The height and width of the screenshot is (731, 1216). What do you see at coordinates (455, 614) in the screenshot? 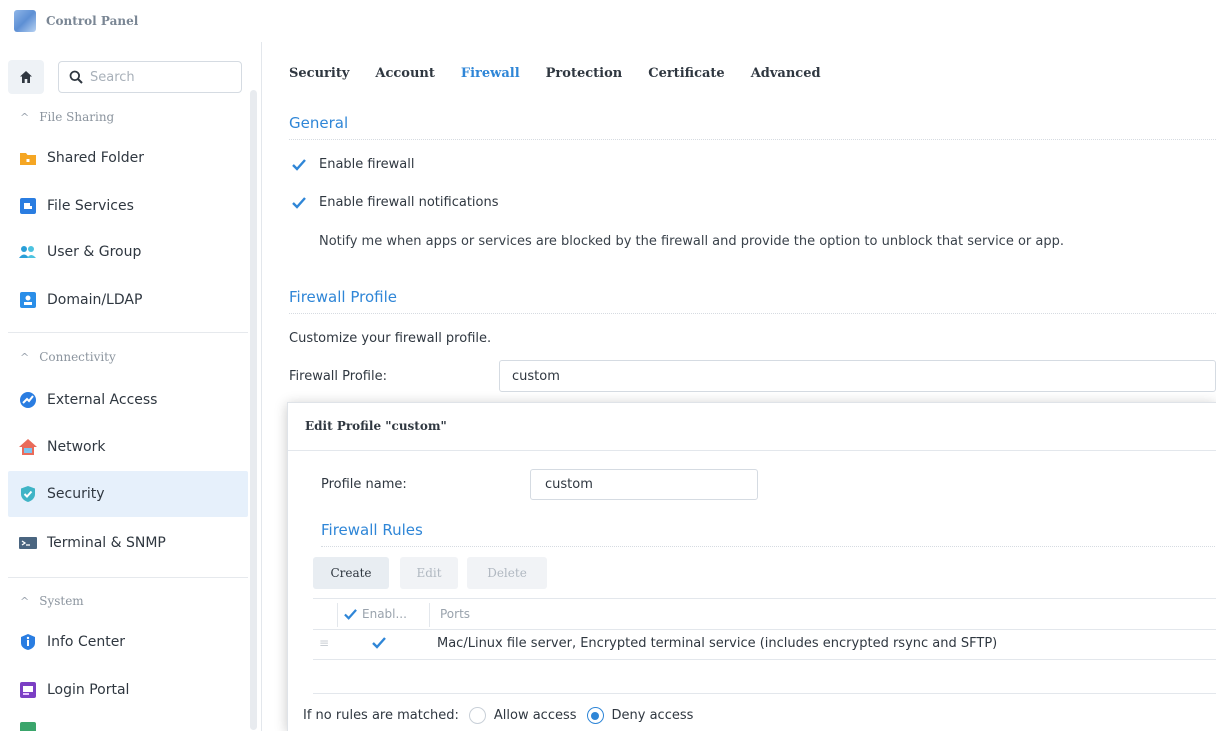
I see `column-ports: Ports` at bounding box center [455, 614].